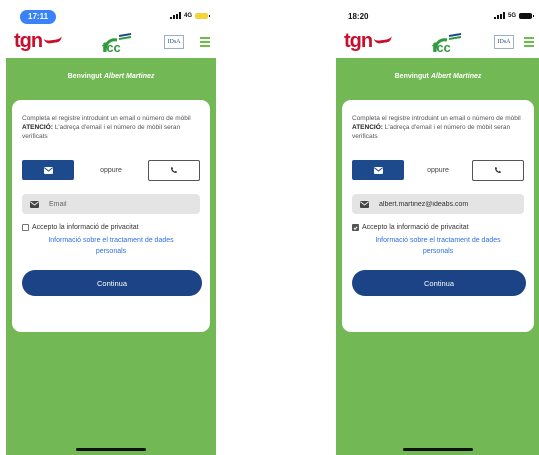 The image size is (539, 455). What do you see at coordinates (358, 16) in the screenshot?
I see `status-time: 18:20` at bounding box center [358, 16].